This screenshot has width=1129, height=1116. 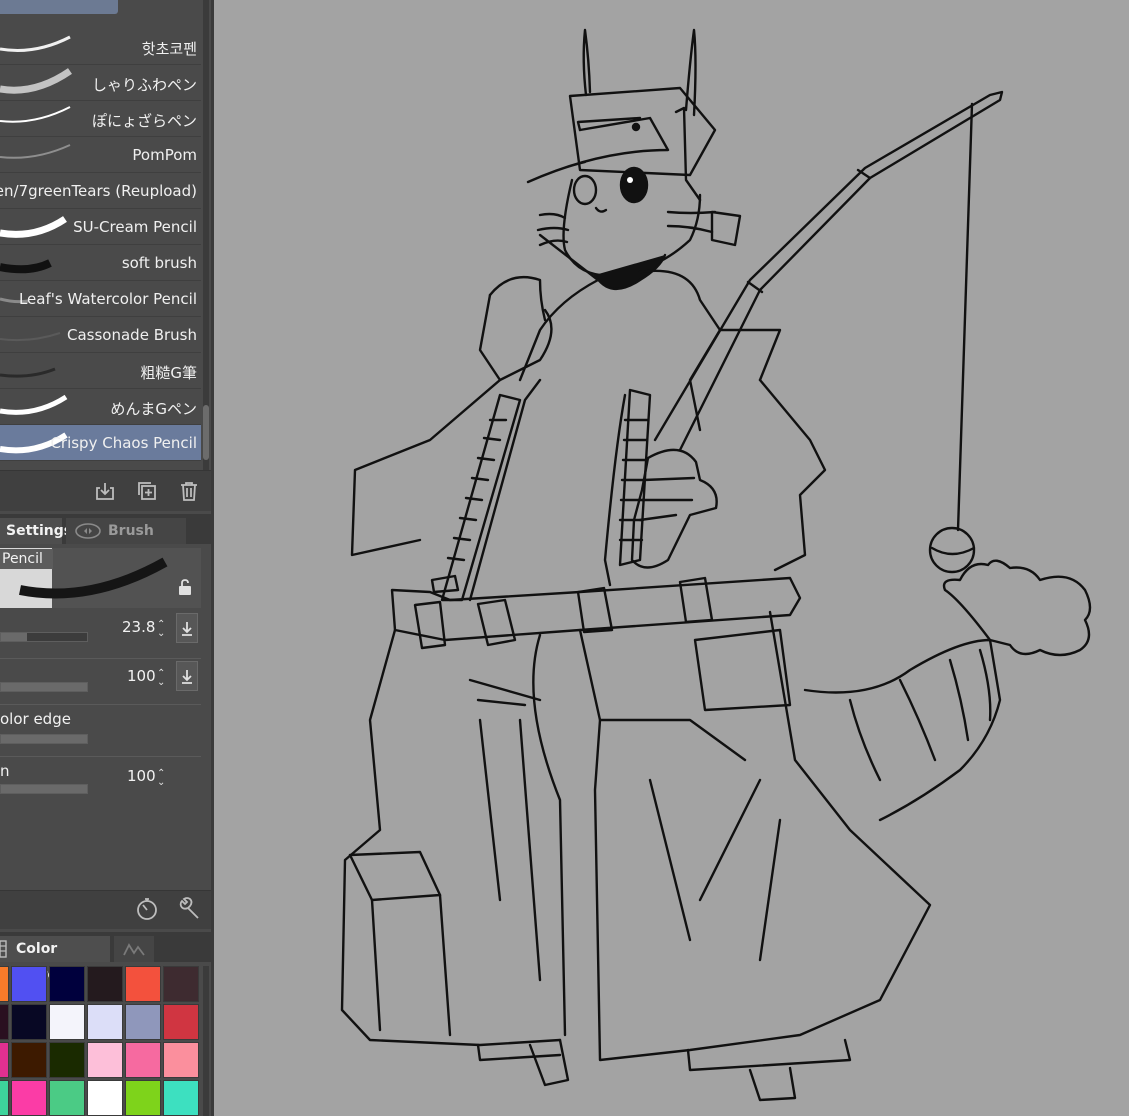 I want to click on brush-name: Pen/7greenTears (Reupload), so click(x=98, y=191).